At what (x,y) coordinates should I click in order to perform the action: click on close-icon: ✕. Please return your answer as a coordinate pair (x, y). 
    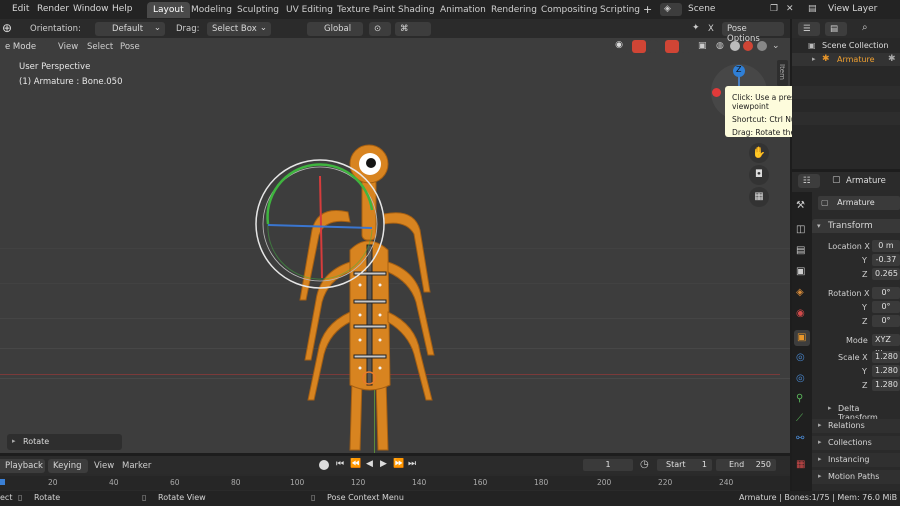
    Looking at the image, I should click on (790, 9).